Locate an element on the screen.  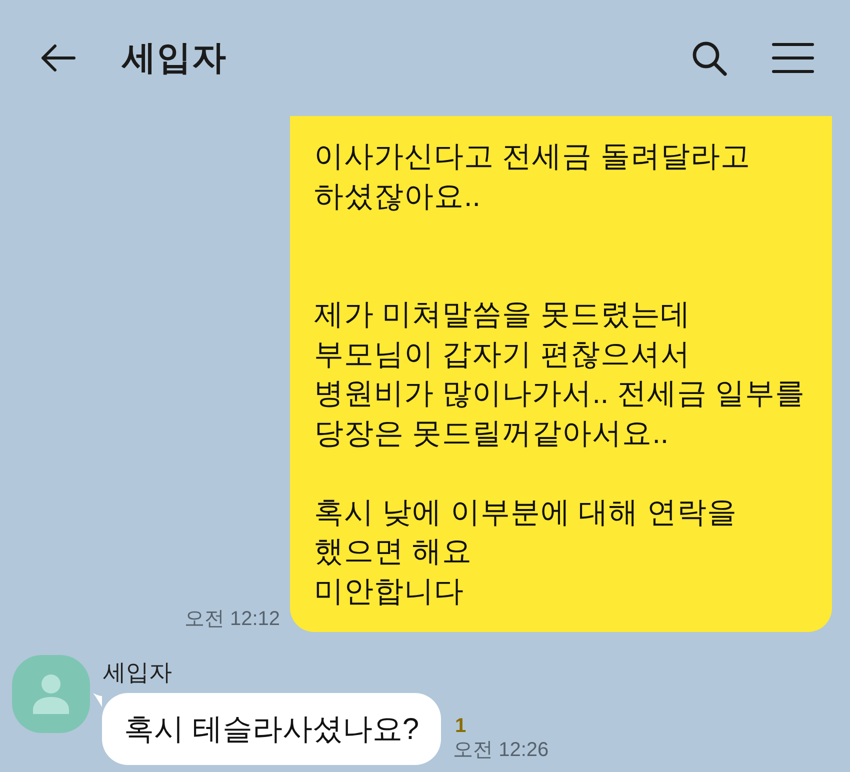
back-icon is located at coordinates (58, 58).